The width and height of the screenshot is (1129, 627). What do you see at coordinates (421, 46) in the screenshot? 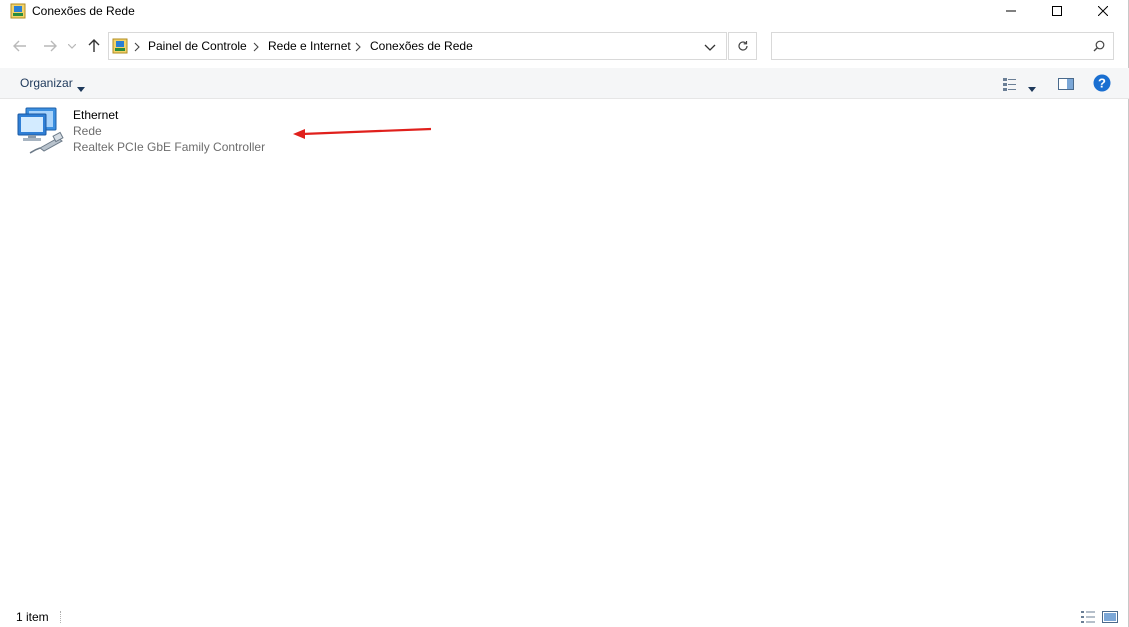
I see `breadcrumb-conexoes-de-rede: Conexões de Rede` at bounding box center [421, 46].